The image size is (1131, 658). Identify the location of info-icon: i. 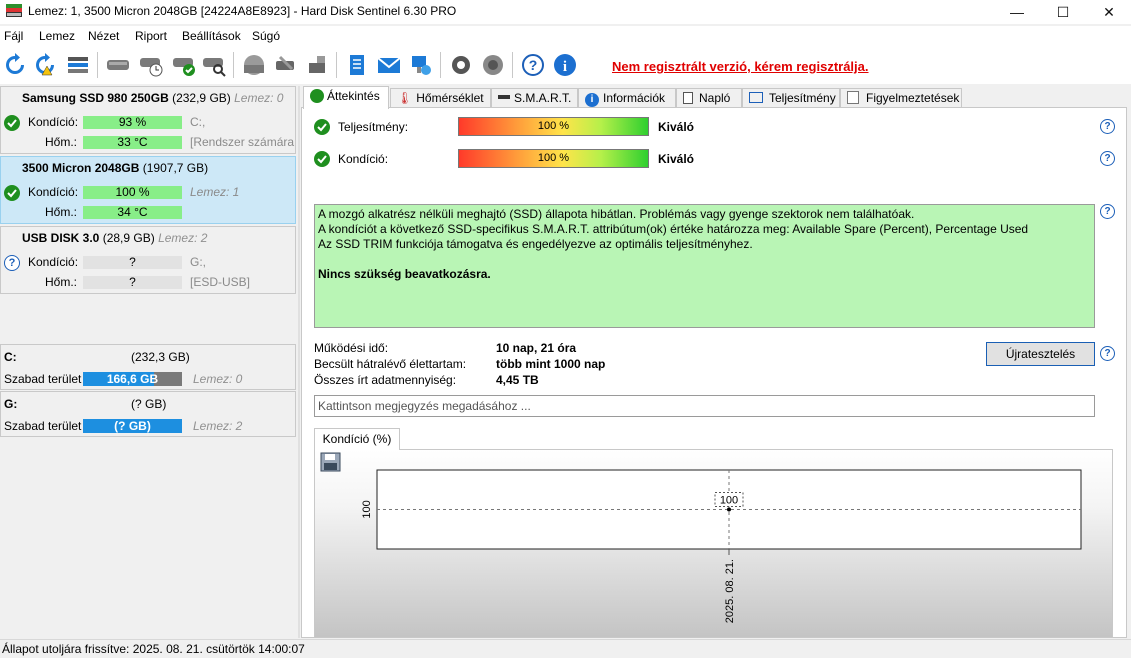
(565, 65).